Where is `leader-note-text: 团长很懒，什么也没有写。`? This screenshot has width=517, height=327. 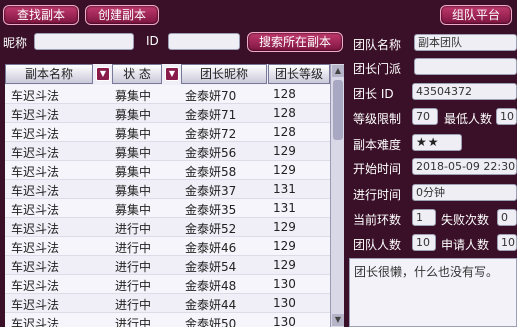 leader-note-text: 团长很懒，什么也没有写。 is located at coordinates (426, 272).